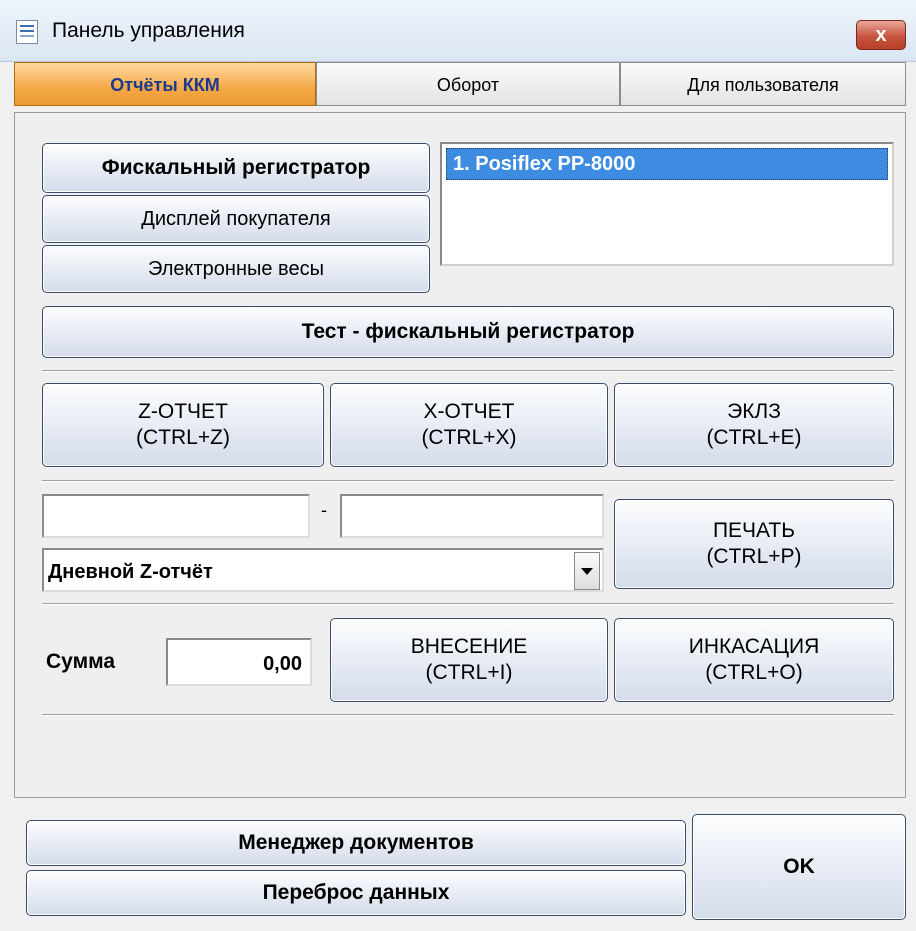 The height and width of the screenshot is (931, 916). What do you see at coordinates (458, 31) in the screenshot?
I see `title-bar: Панель управления x` at bounding box center [458, 31].